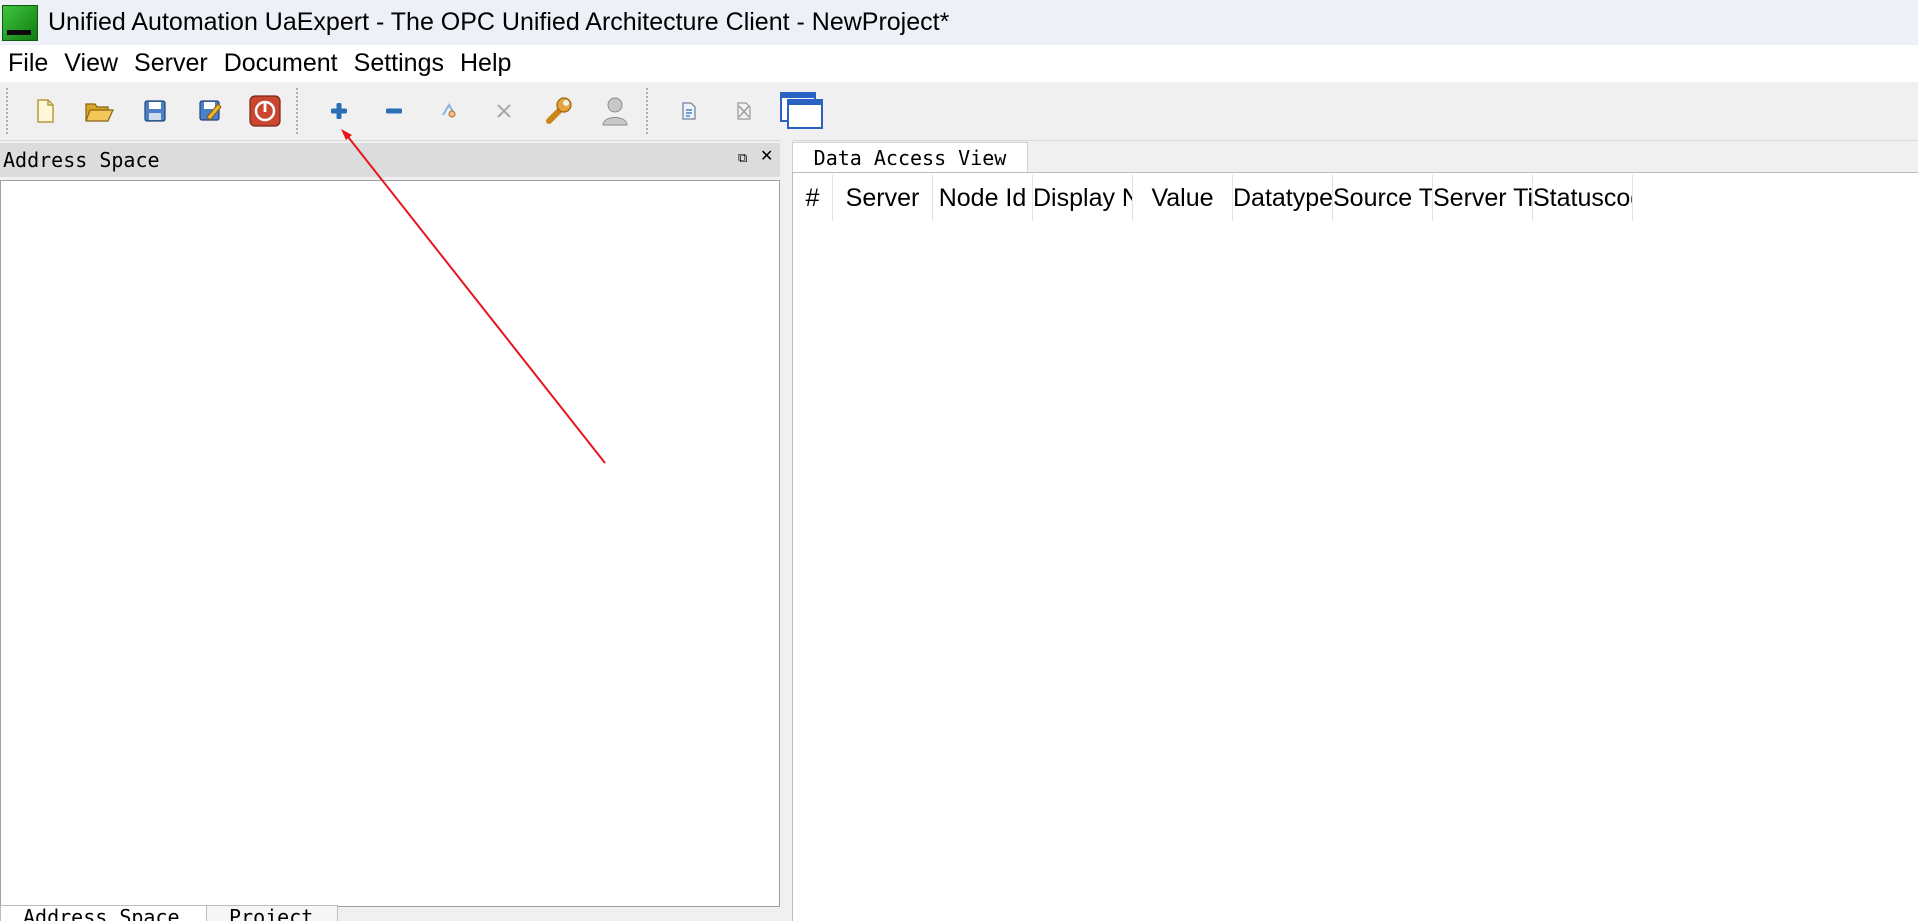  Describe the element at coordinates (91, 63) in the screenshot. I see `menu-view: View` at that location.